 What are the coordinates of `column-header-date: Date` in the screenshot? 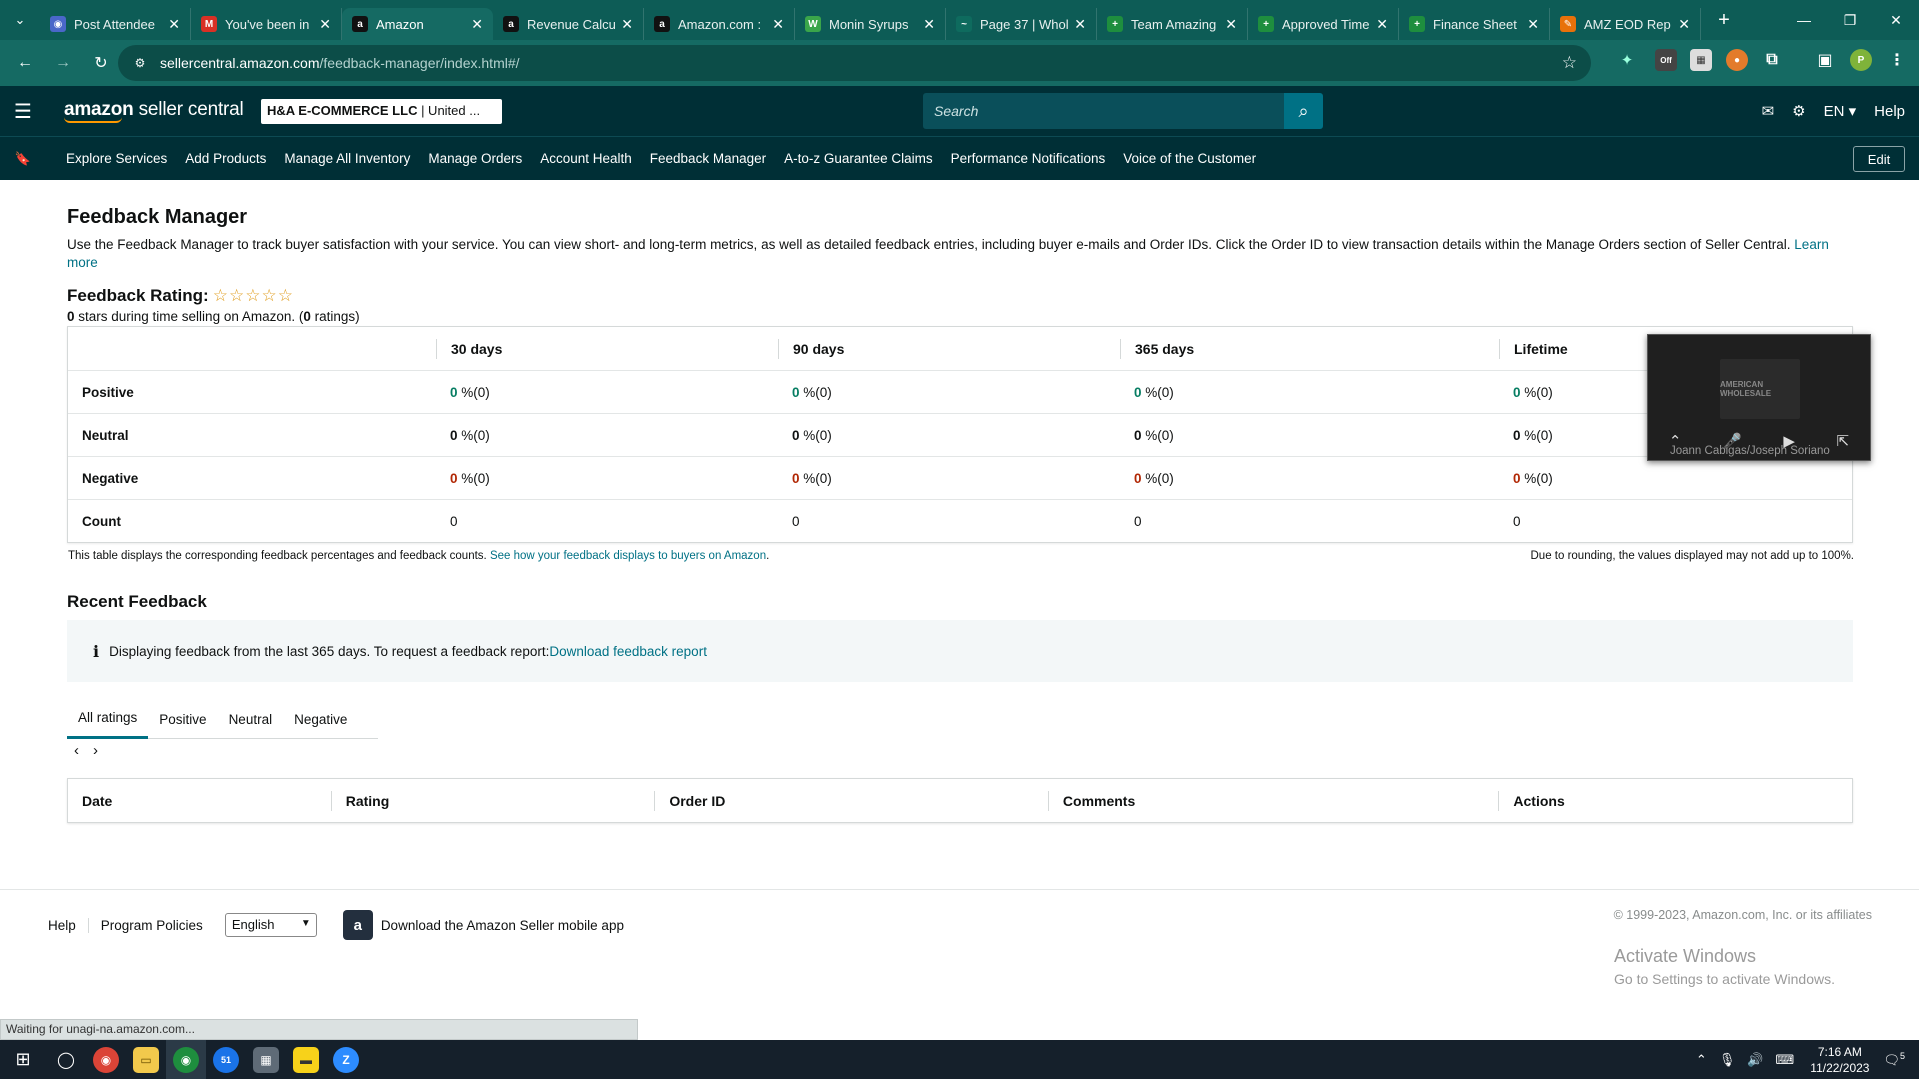 It's located at (199, 801).